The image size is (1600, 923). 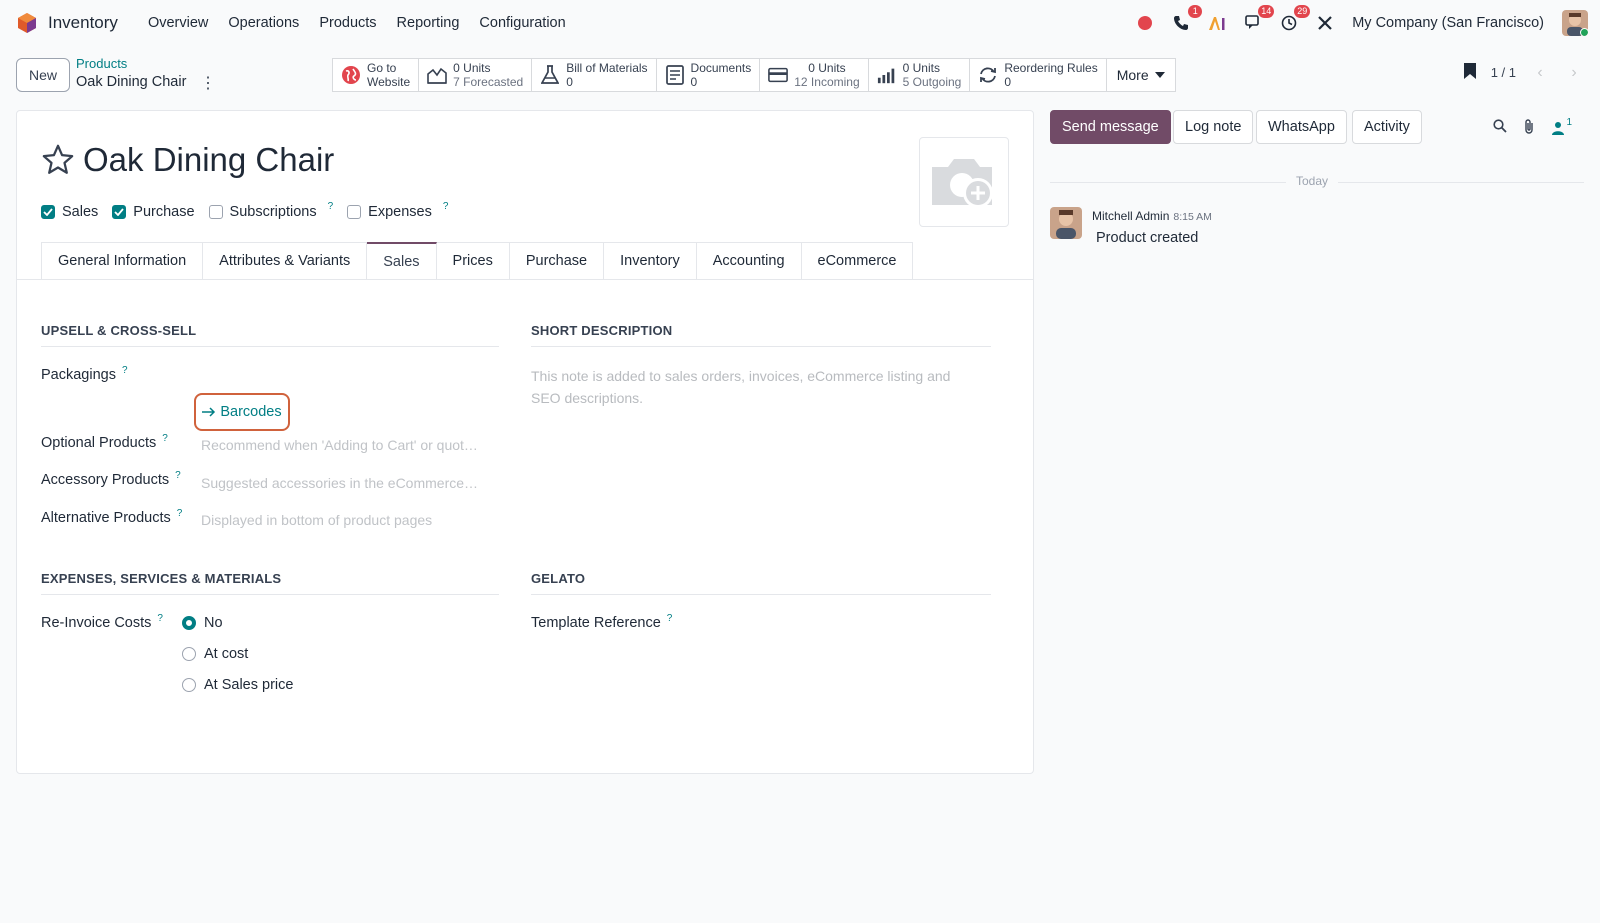 I want to click on product-image, so click(x=964, y=182).